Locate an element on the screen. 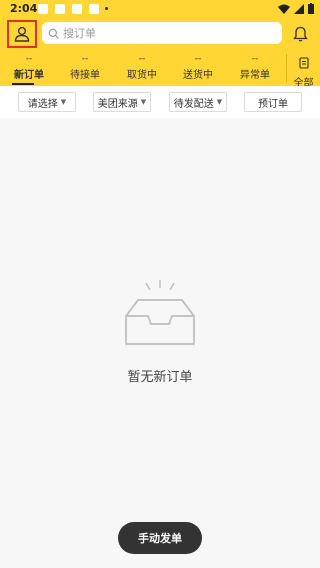 The width and height of the screenshot is (320, 568). filter-bar: 请选择 ▼ 美团来源 ▼ 待发配送 ▼ 预订单 is located at coordinates (160, 102).